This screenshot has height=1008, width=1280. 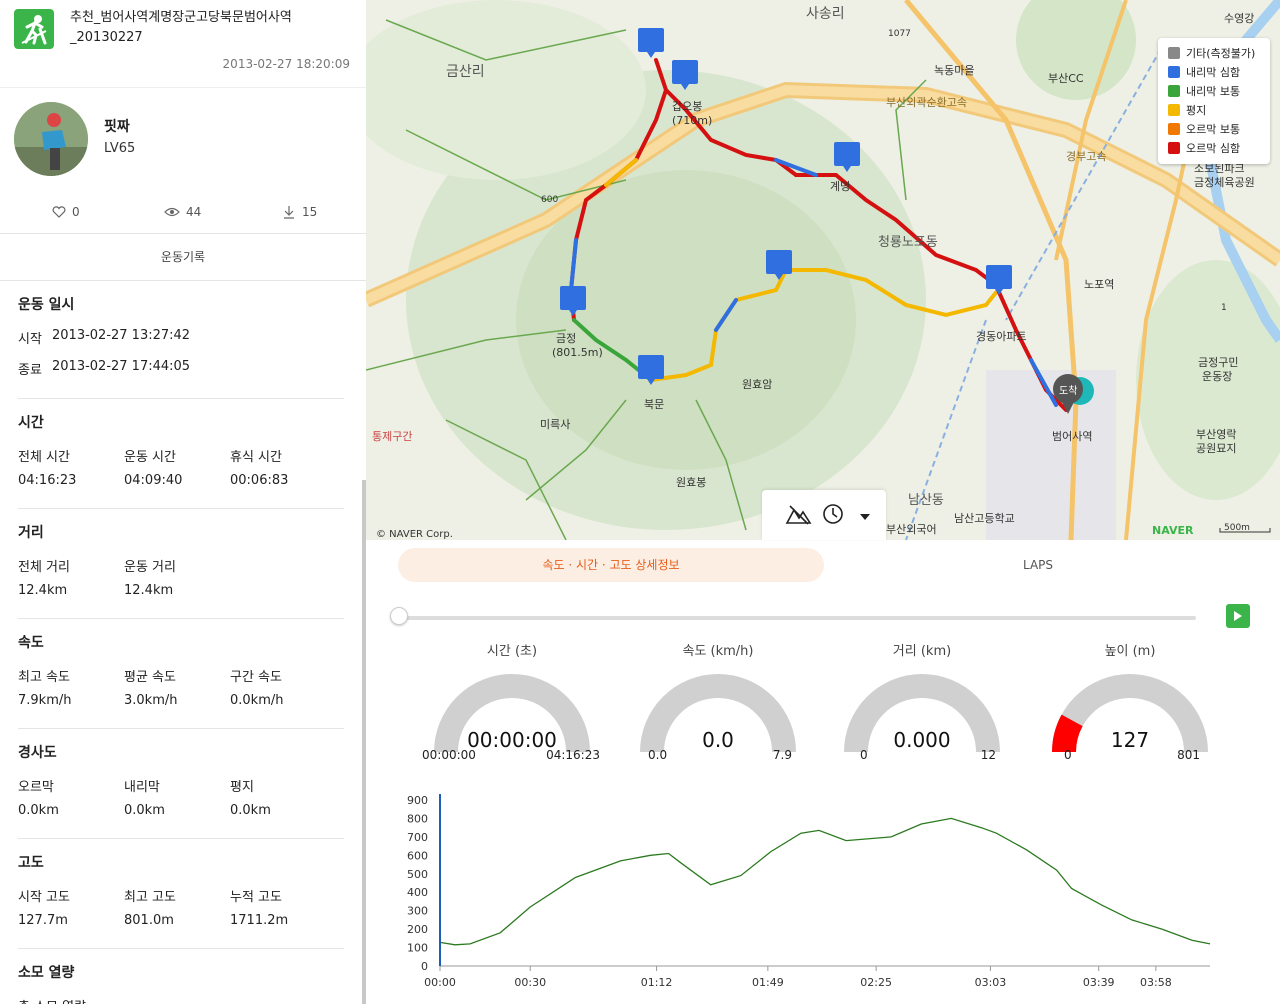 What do you see at coordinates (1224, 182) in the screenshot?
I see `map-label: 금정체육공원` at bounding box center [1224, 182].